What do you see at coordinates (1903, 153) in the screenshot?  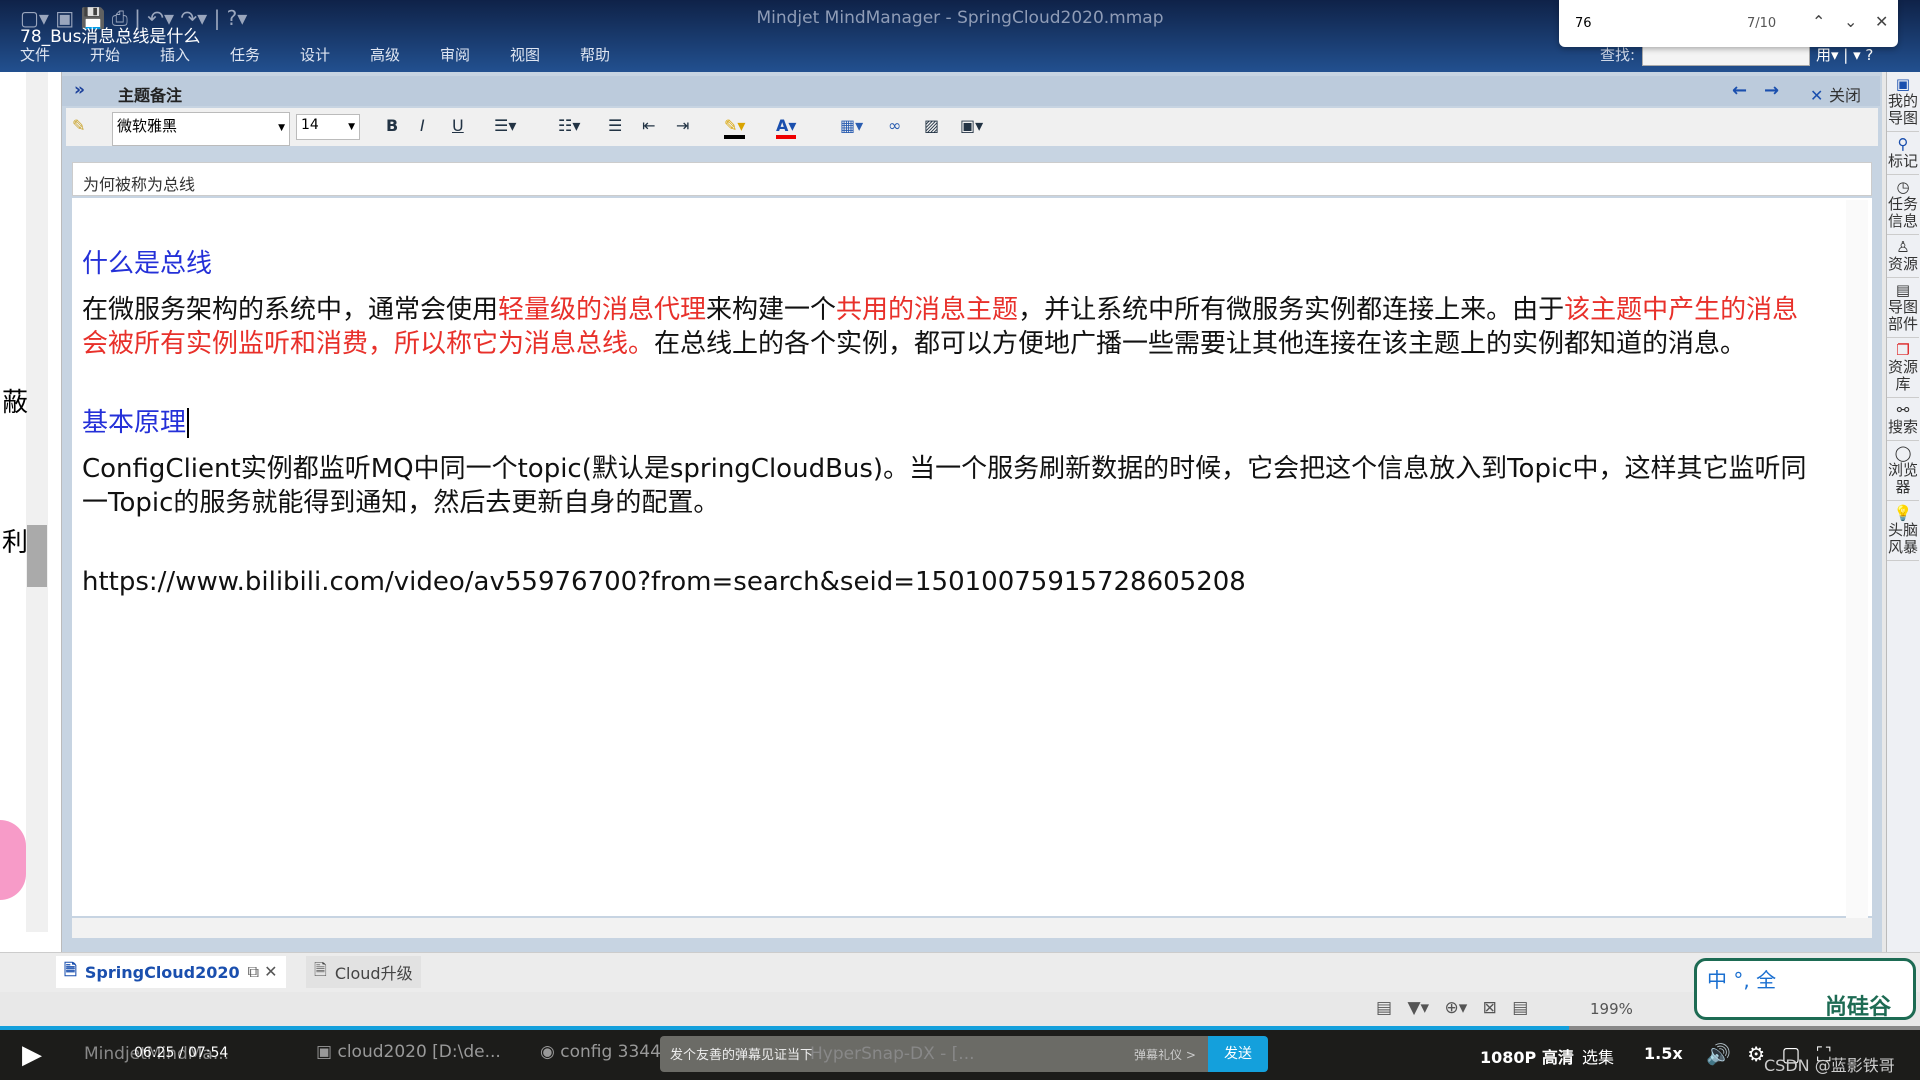 I see `sidebar-markers: ⚲ 标记` at bounding box center [1903, 153].